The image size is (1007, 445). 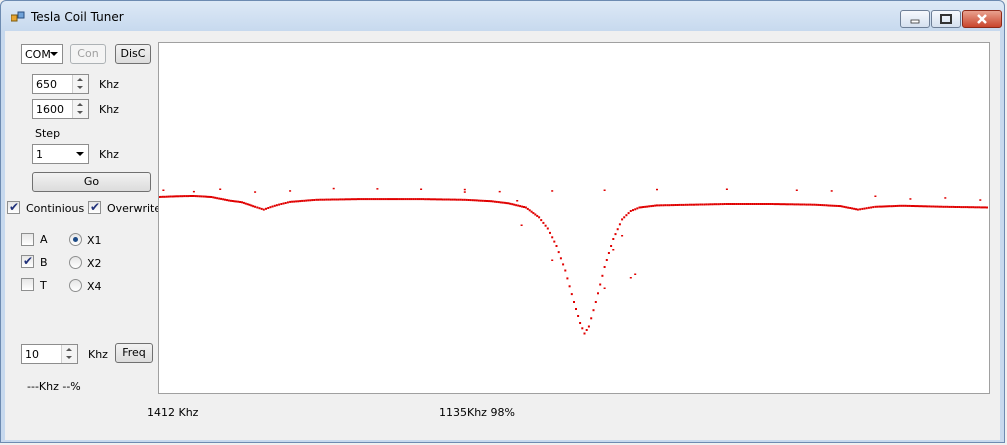 What do you see at coordinates (946, 19) in the screenshot?
I see `maximize-button` at bounding box center [946, 19].